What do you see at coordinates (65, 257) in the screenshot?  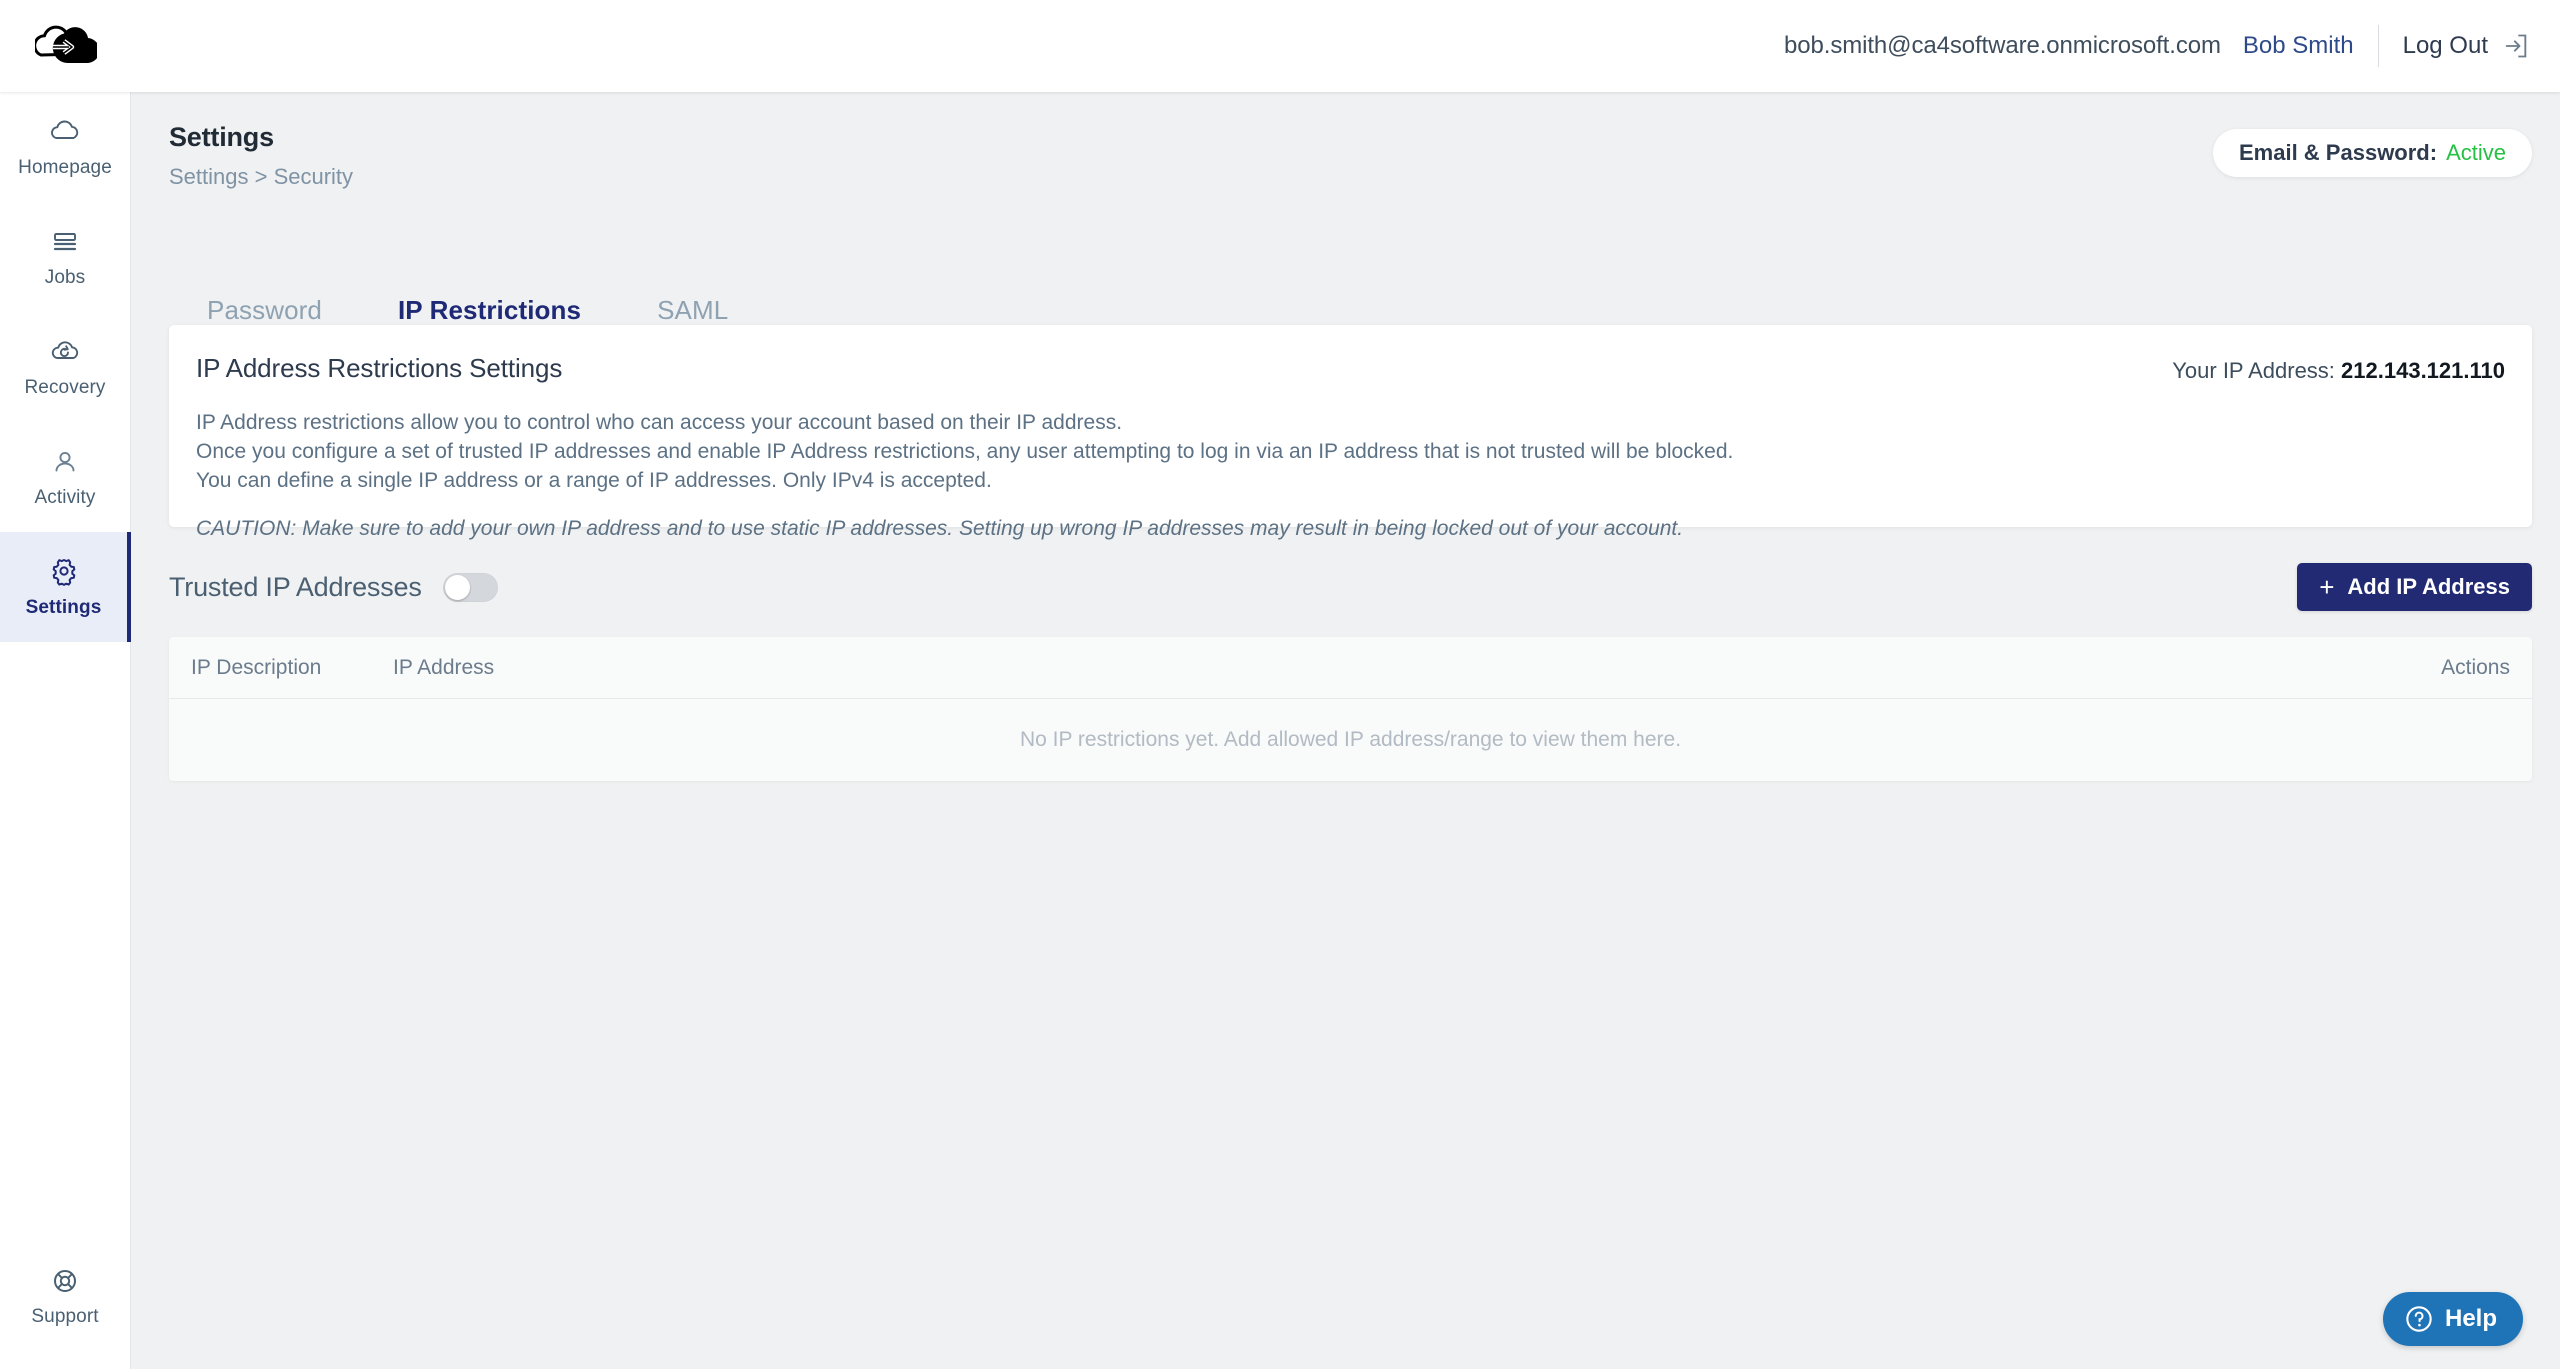 I see `sidebar-item-jobs: Jobs` at bounding box center [65, 257].